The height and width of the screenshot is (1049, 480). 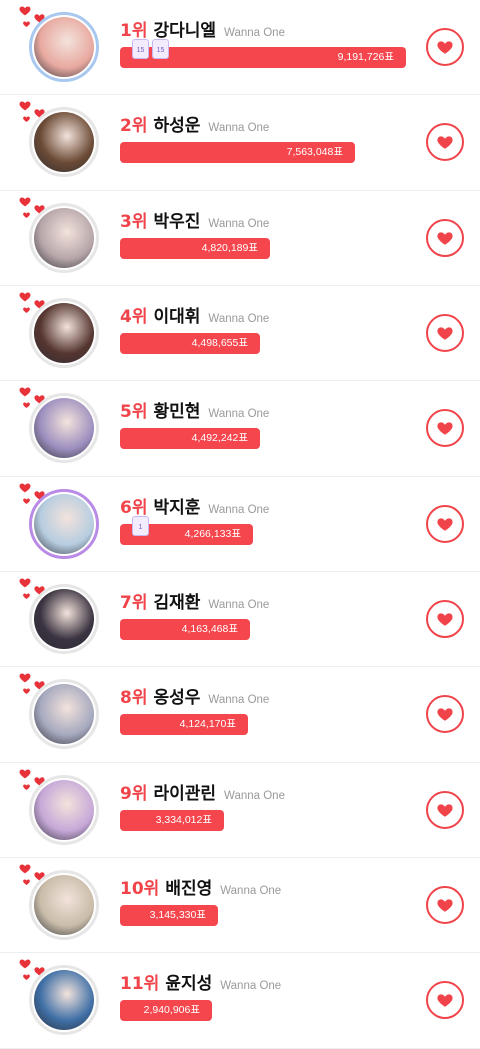 I want to click on title-line: 4위 이대휘 Wanna One, so click(x=194, y=314).